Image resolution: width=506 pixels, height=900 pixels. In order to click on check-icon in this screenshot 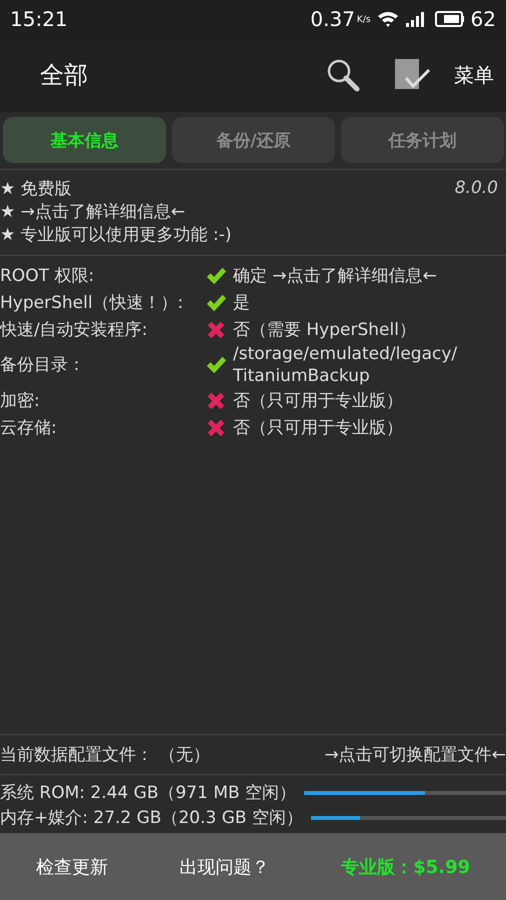, I will do `click(216, 365)`.